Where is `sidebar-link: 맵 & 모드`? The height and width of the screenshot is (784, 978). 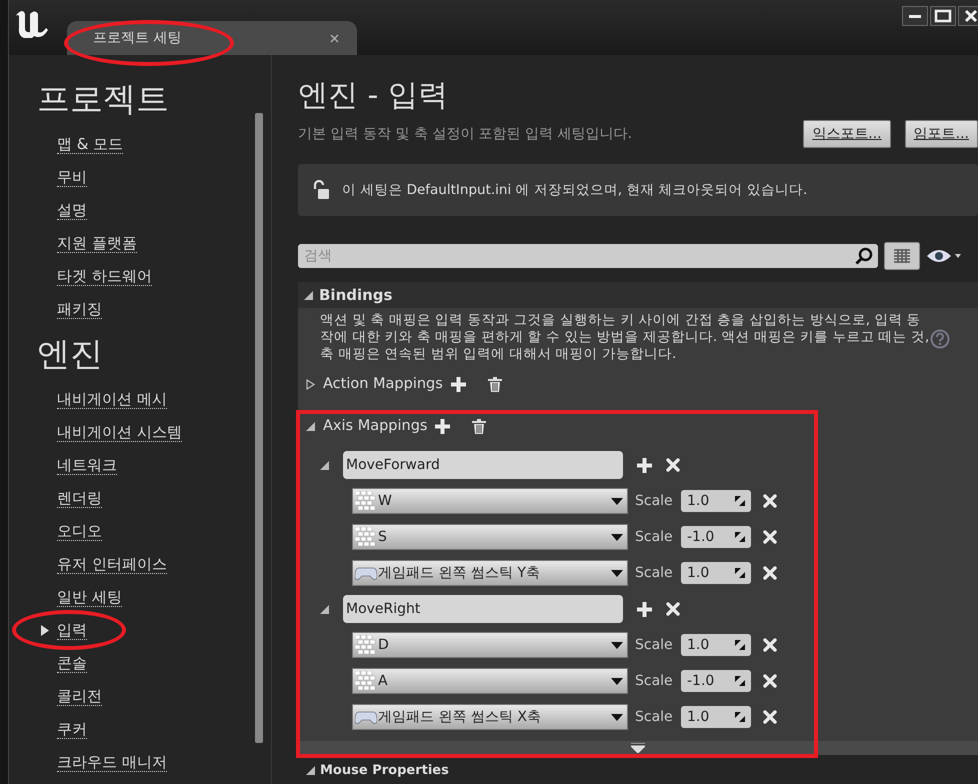 sidebar-link: 맵 & 모드 is located at coordinates (90, 145).